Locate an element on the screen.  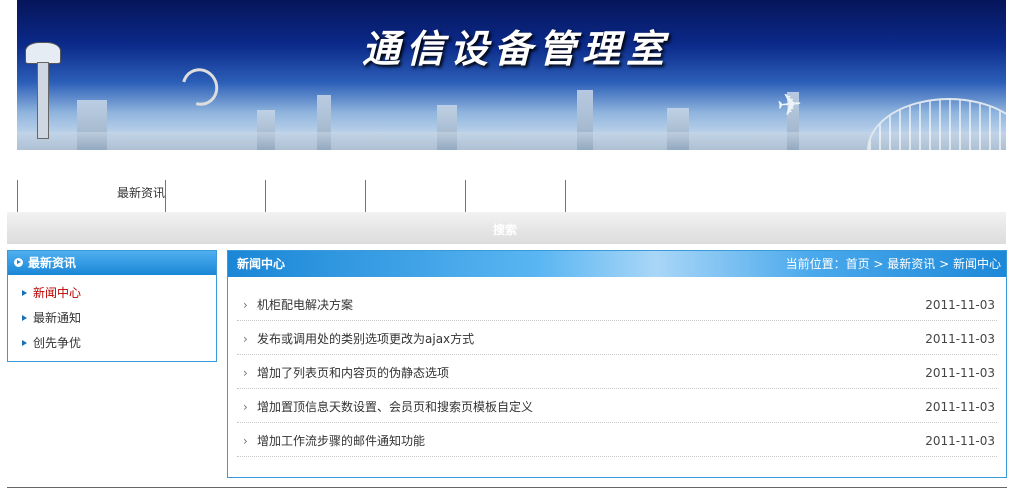
nav-item-news: 最新资讯 is located at coordinates (91, 196).